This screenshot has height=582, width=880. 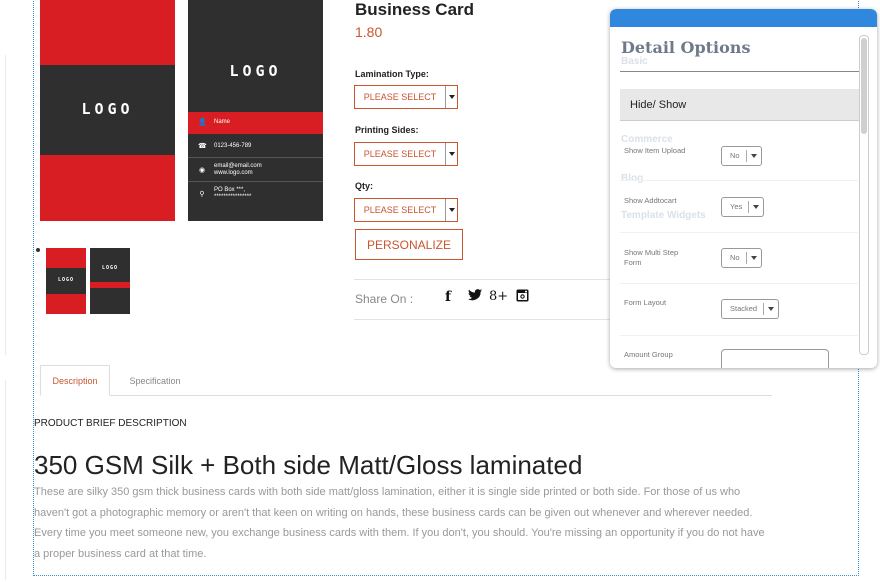 I want to click on brief-description-label: PRODUCT BRIEF DESCRIPTION, so click(x=110, y=423).